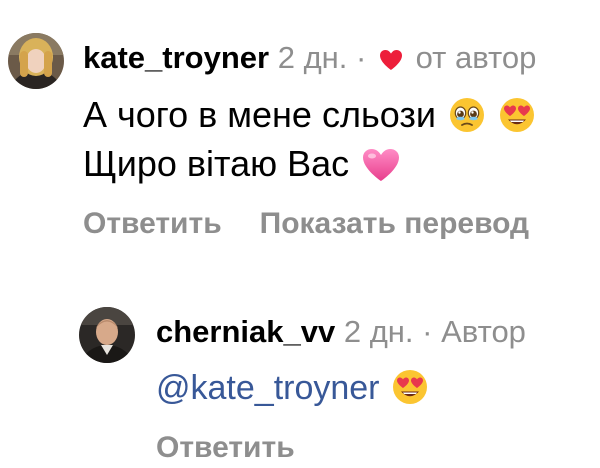 This screenshot has width=600, height=468. I want to click on comment-text-line: @kate_troyner, so click(292, 391).